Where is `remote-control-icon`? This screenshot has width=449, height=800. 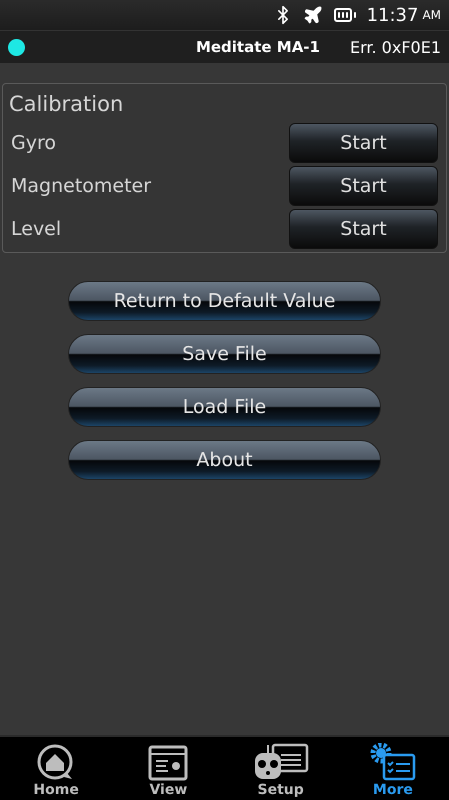 remote-control-icon is located at coordinates (280, 762).